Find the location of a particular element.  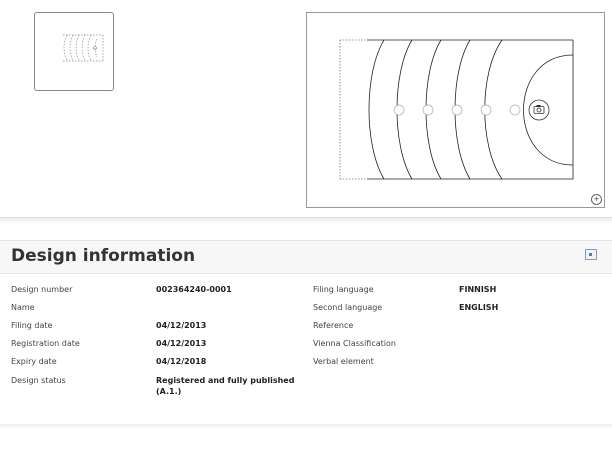

panel-shadow is located at coordinates (306, 221).